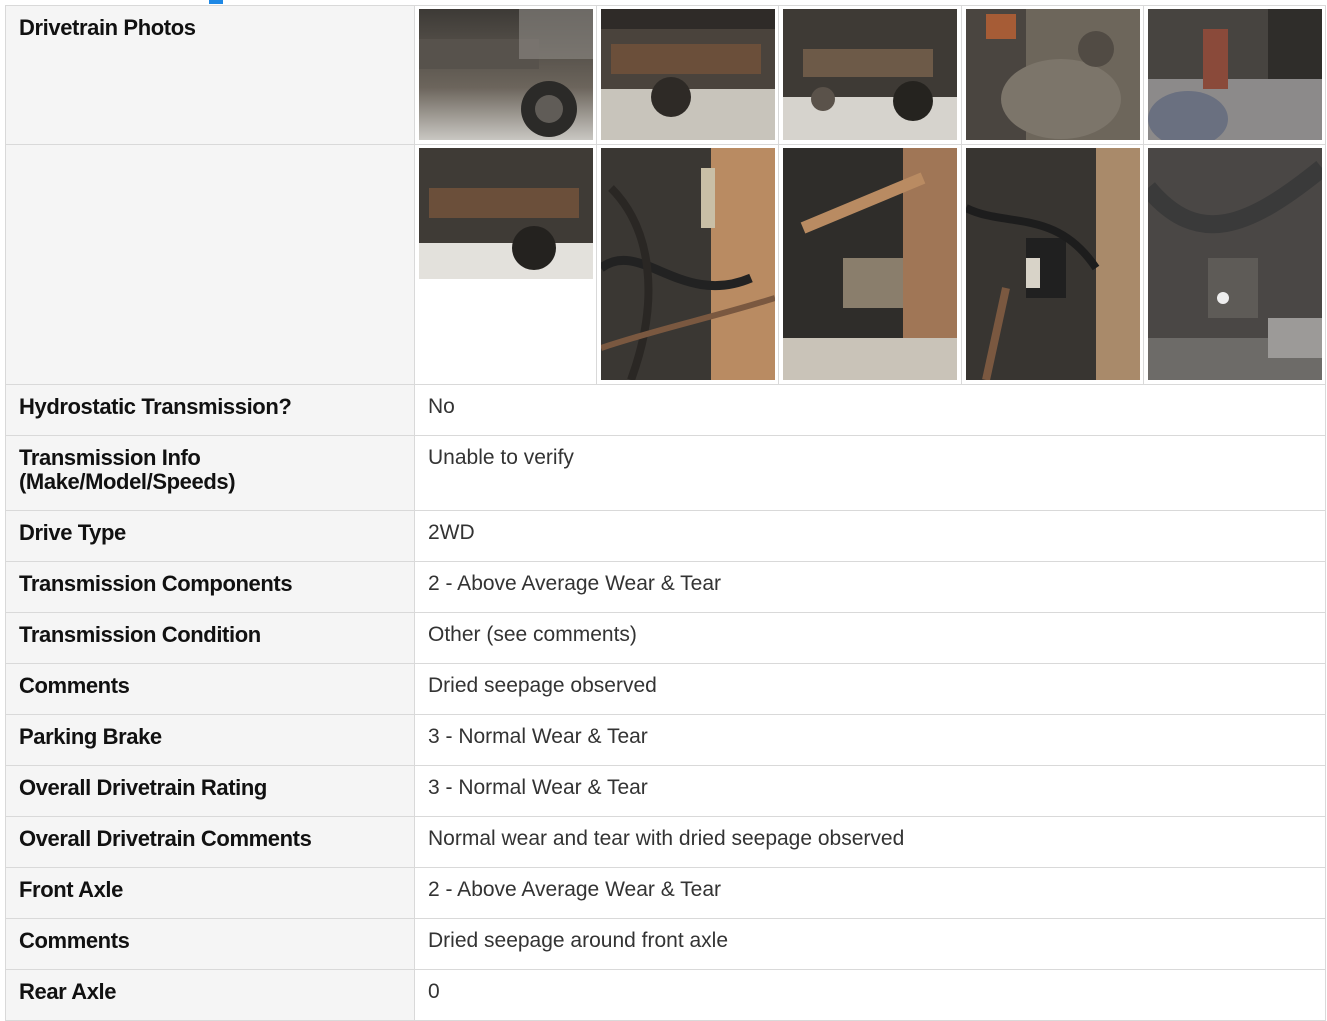 This screenshot has height=1021, width=1327. Describe the element at coordinates (210, 75) in the screenshot. I see `drivetrain-photos-label: Drivetrain Photos` at that location.